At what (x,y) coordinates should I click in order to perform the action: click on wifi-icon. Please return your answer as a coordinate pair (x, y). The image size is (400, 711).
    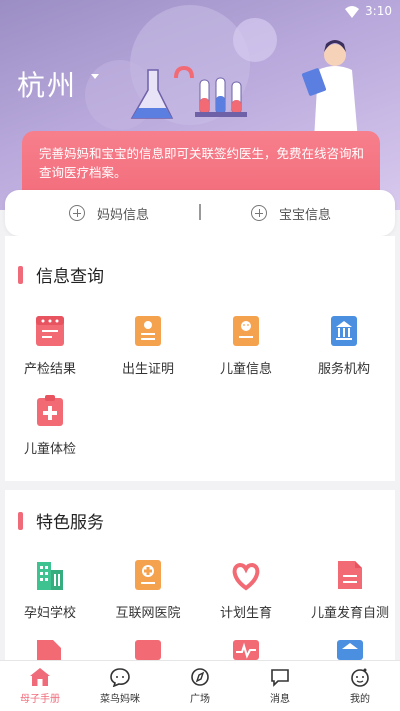
    Looking at the image, I should click on (352, 12).